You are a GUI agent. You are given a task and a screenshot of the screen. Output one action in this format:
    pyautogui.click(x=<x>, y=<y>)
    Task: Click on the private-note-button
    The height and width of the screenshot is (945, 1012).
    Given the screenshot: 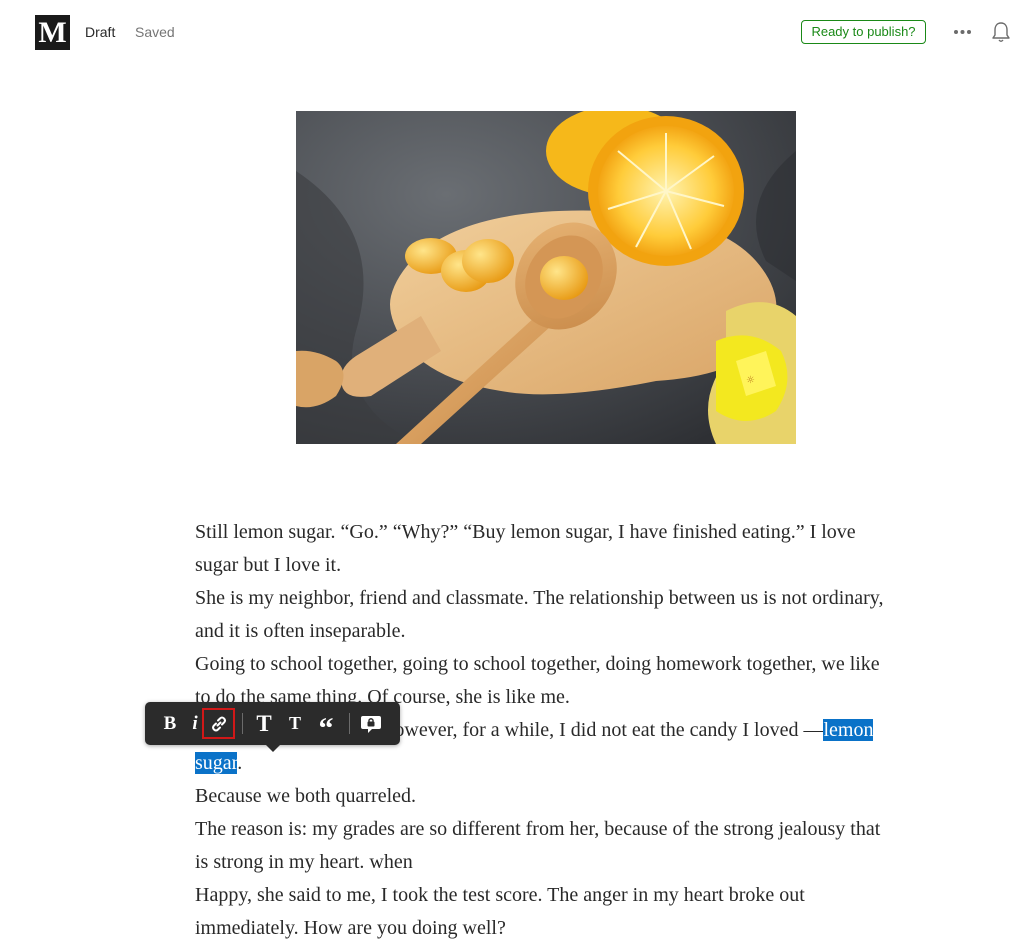 What is the action you would take?
    pyautogui.click(x=371, y=723)
    